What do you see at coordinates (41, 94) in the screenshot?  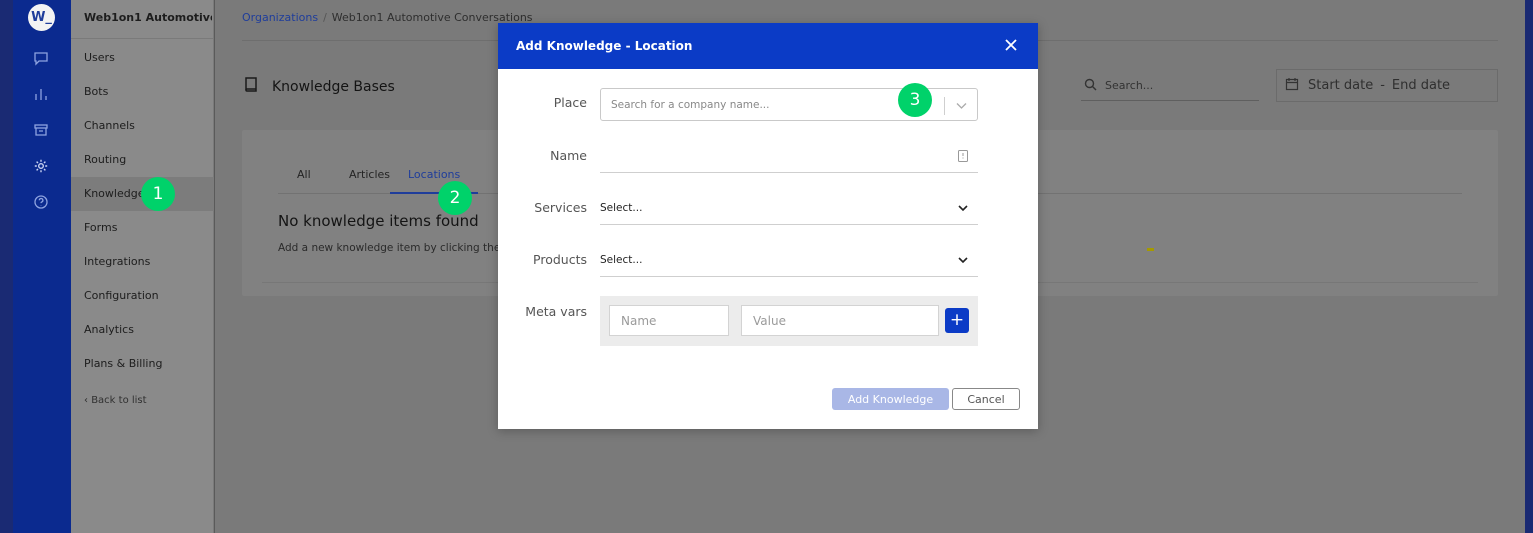 I see `bar-chart-icon` at bounding box center [41, 94].